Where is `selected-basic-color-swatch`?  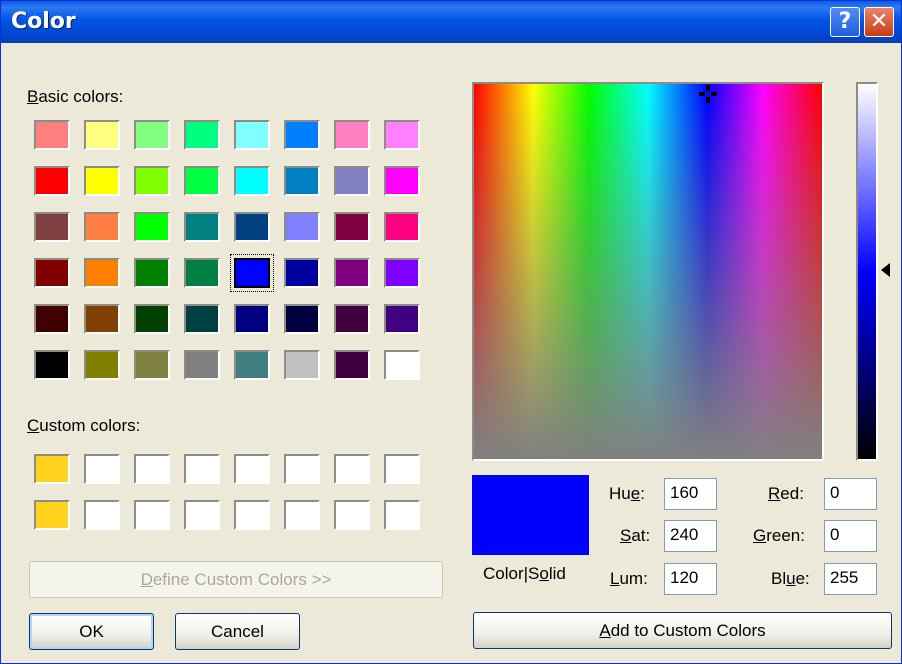
selected-basic-color-swatch is located at coordinates (252, 273).